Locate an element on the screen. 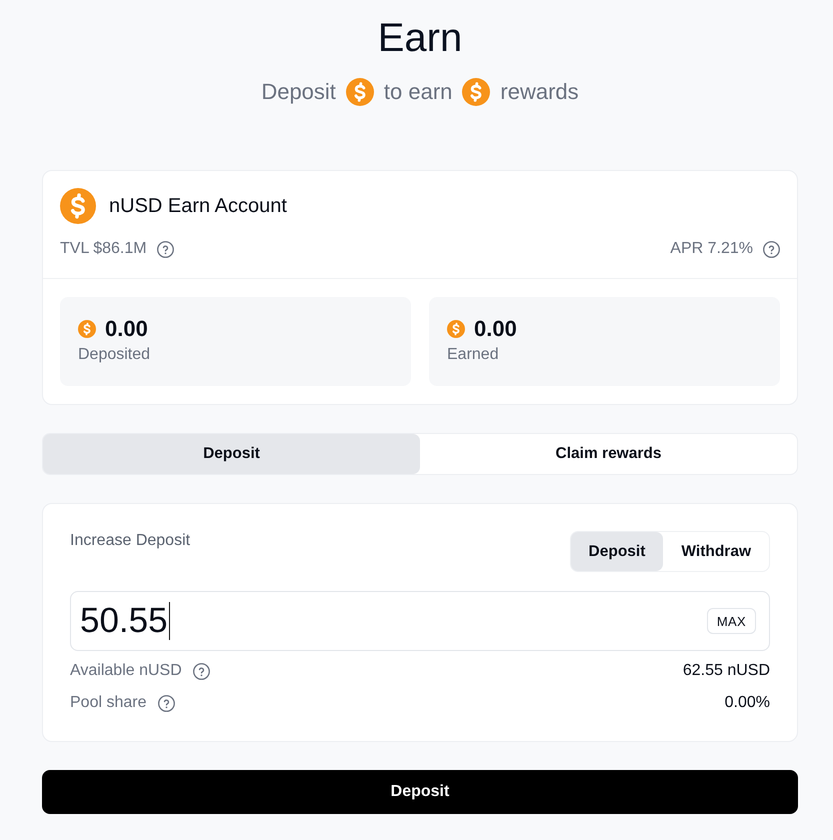  tab: Claim rewards is located at coordinates (608, 454).